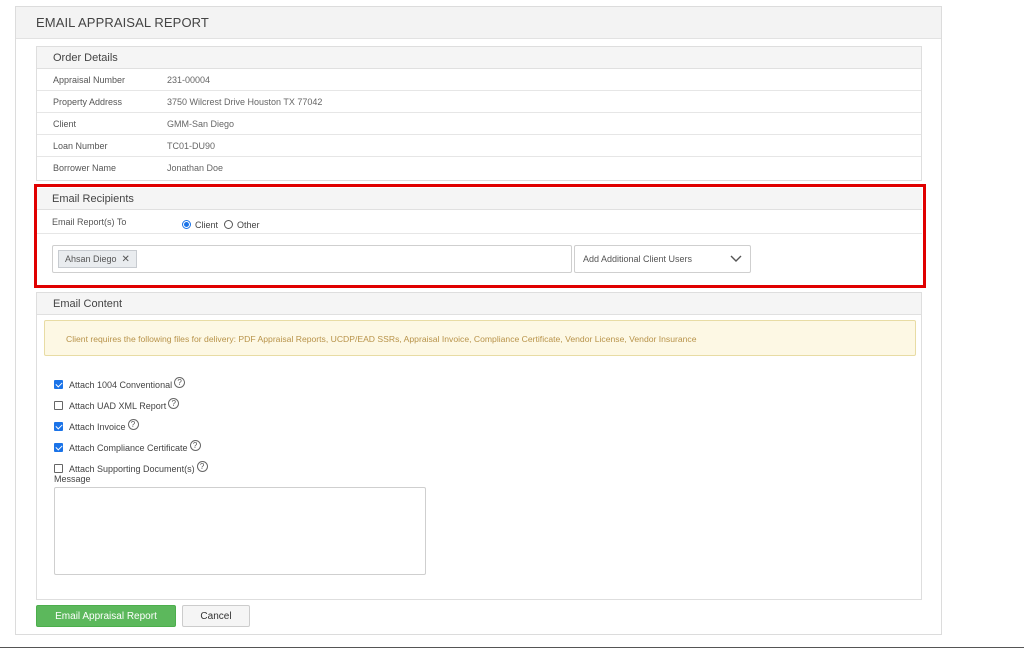 The image size is (1024, 649). Describe the element at coordinates (240, 531) in the screenshot. I see `message-textarea` at that location.